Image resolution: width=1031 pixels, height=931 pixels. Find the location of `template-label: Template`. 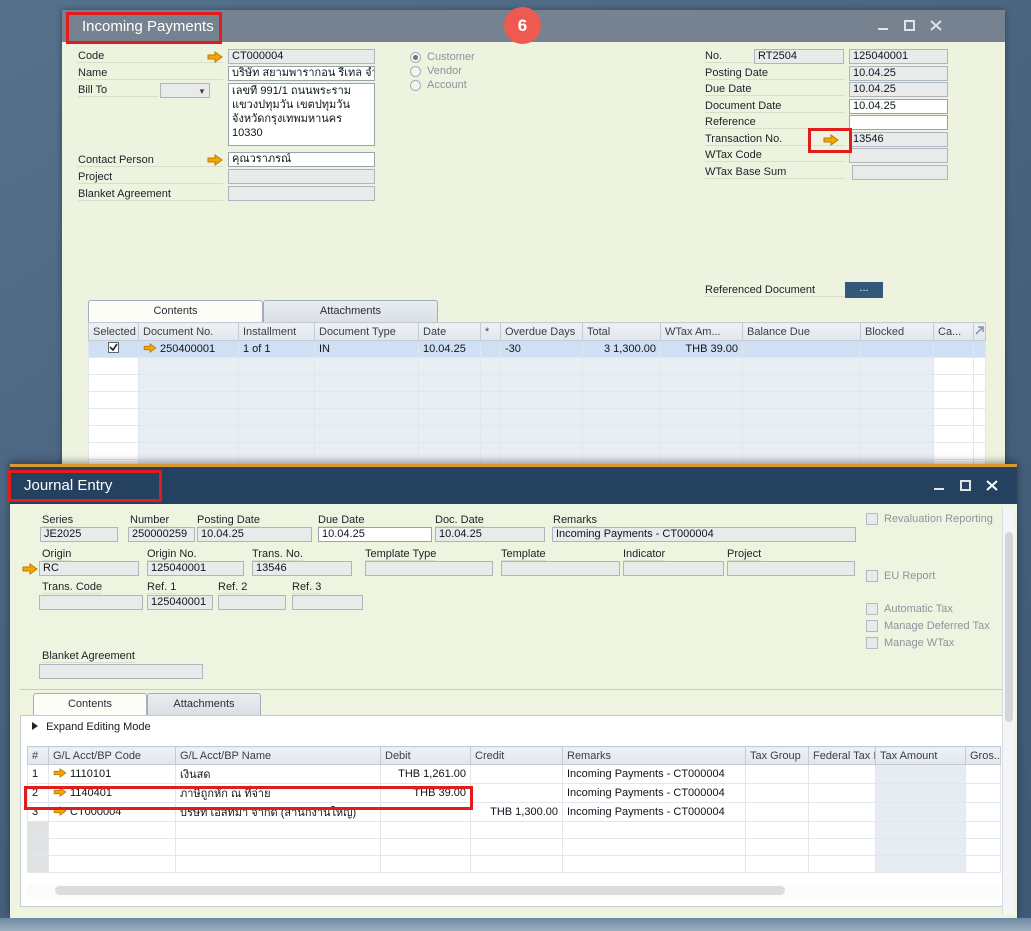

template-label: Template is located at coordinates (523, 554).